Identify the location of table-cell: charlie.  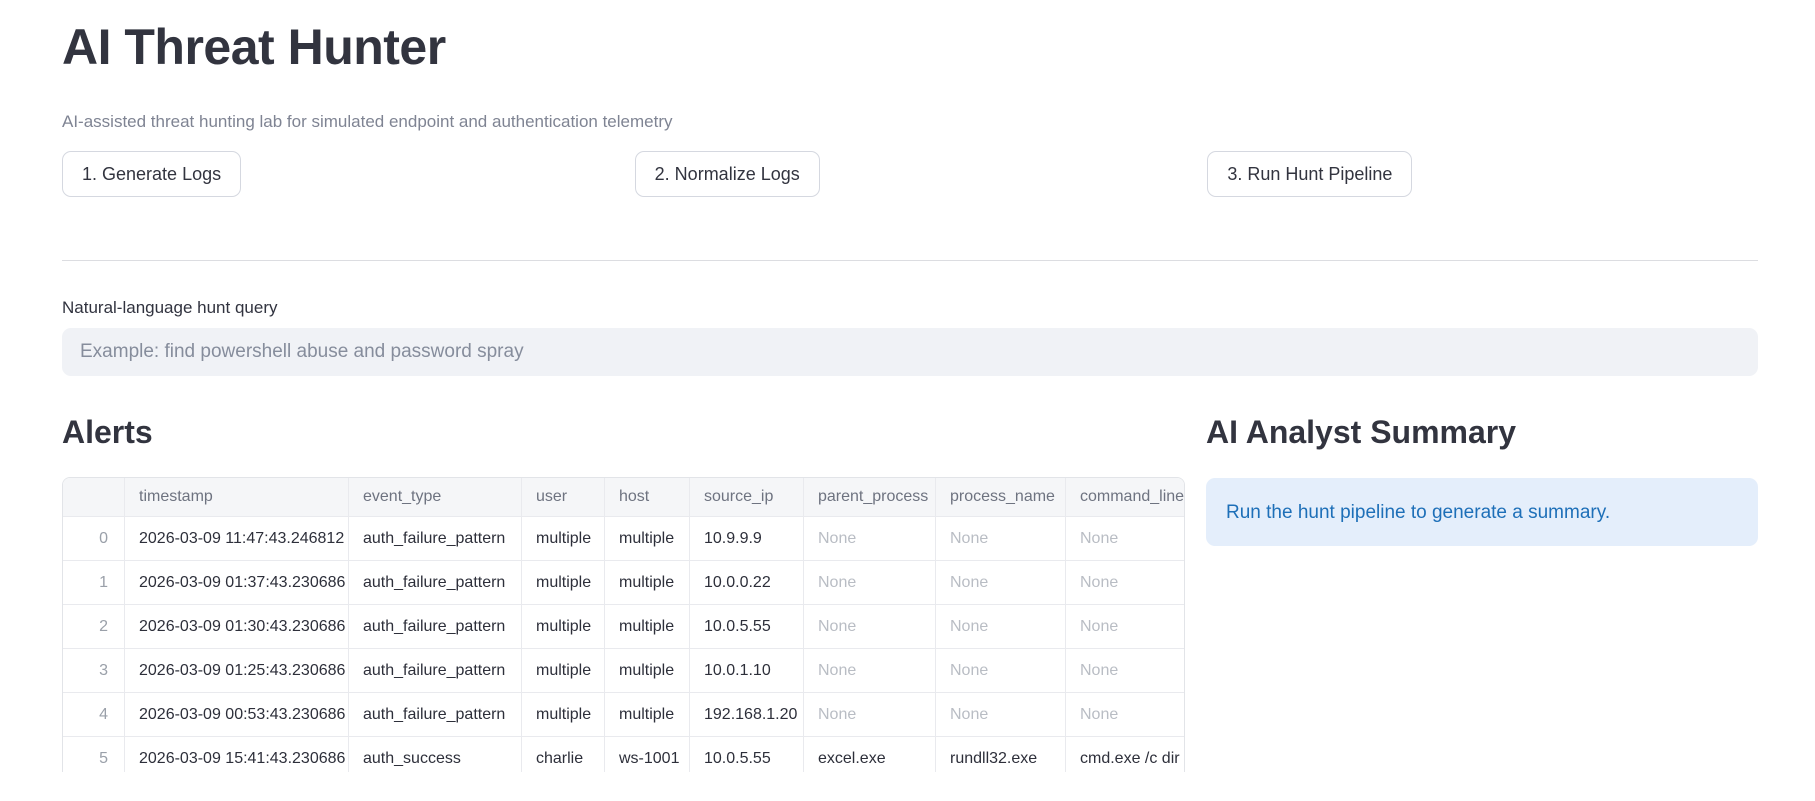
(563, 754).